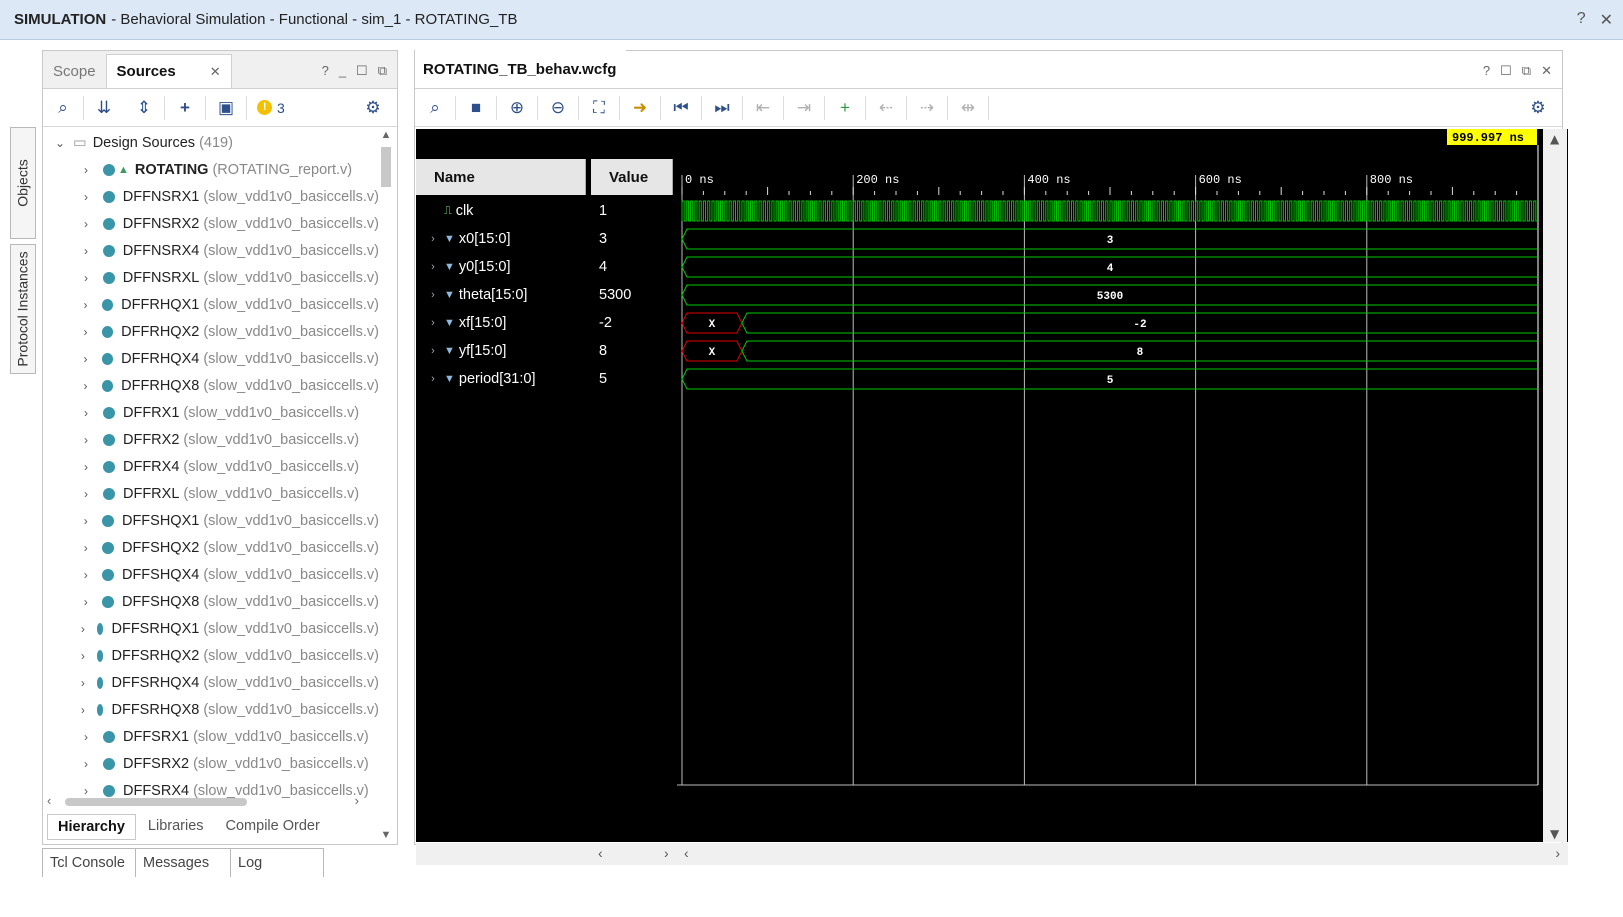  Describe the element at coordinates (89, 862) in the screenshot. I see `tab-tcl-console: Tcl Console` at that location.